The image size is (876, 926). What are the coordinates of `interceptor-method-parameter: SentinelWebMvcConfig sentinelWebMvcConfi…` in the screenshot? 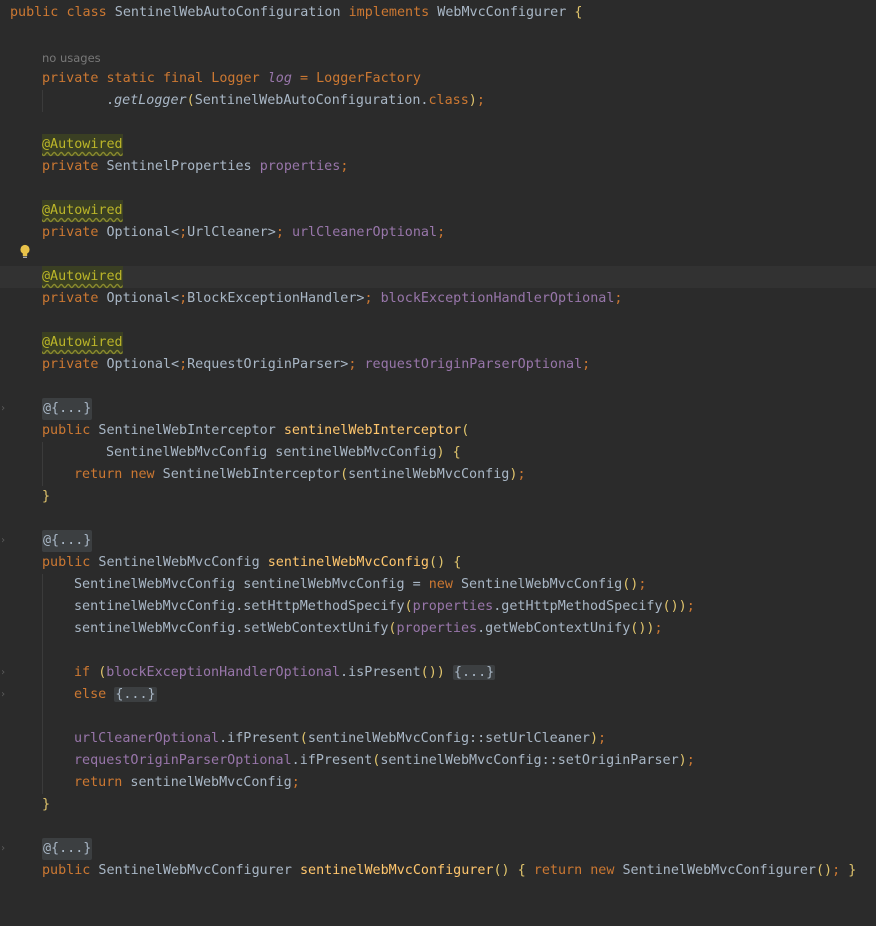 It's located at (283, 452).